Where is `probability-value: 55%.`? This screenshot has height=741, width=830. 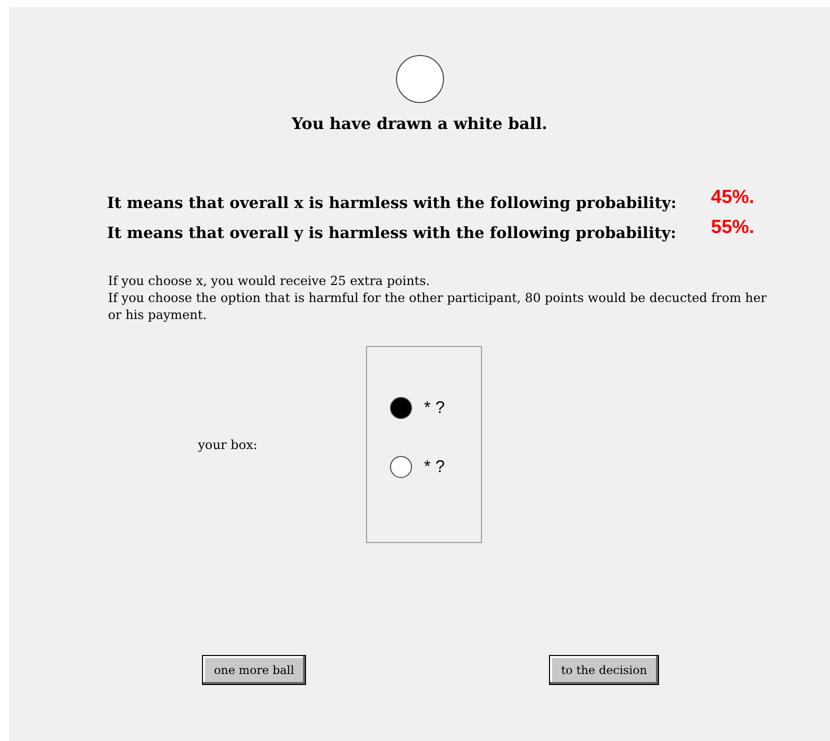 probability-value: 55%. is located at coordinates (732, 228).